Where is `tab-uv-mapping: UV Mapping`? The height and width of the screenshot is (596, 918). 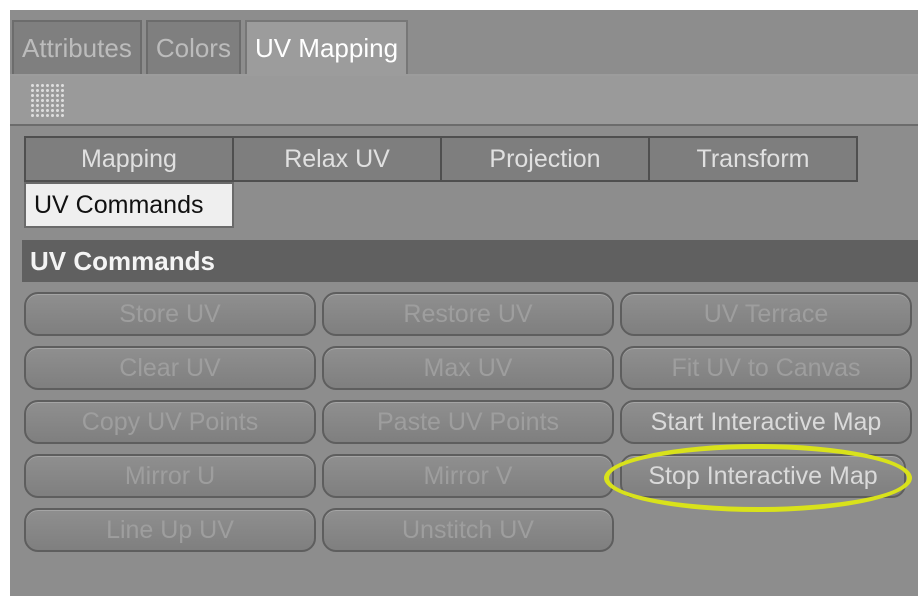 tab-uv-mapping: UV Mapping is located at coordinates (326, 47).